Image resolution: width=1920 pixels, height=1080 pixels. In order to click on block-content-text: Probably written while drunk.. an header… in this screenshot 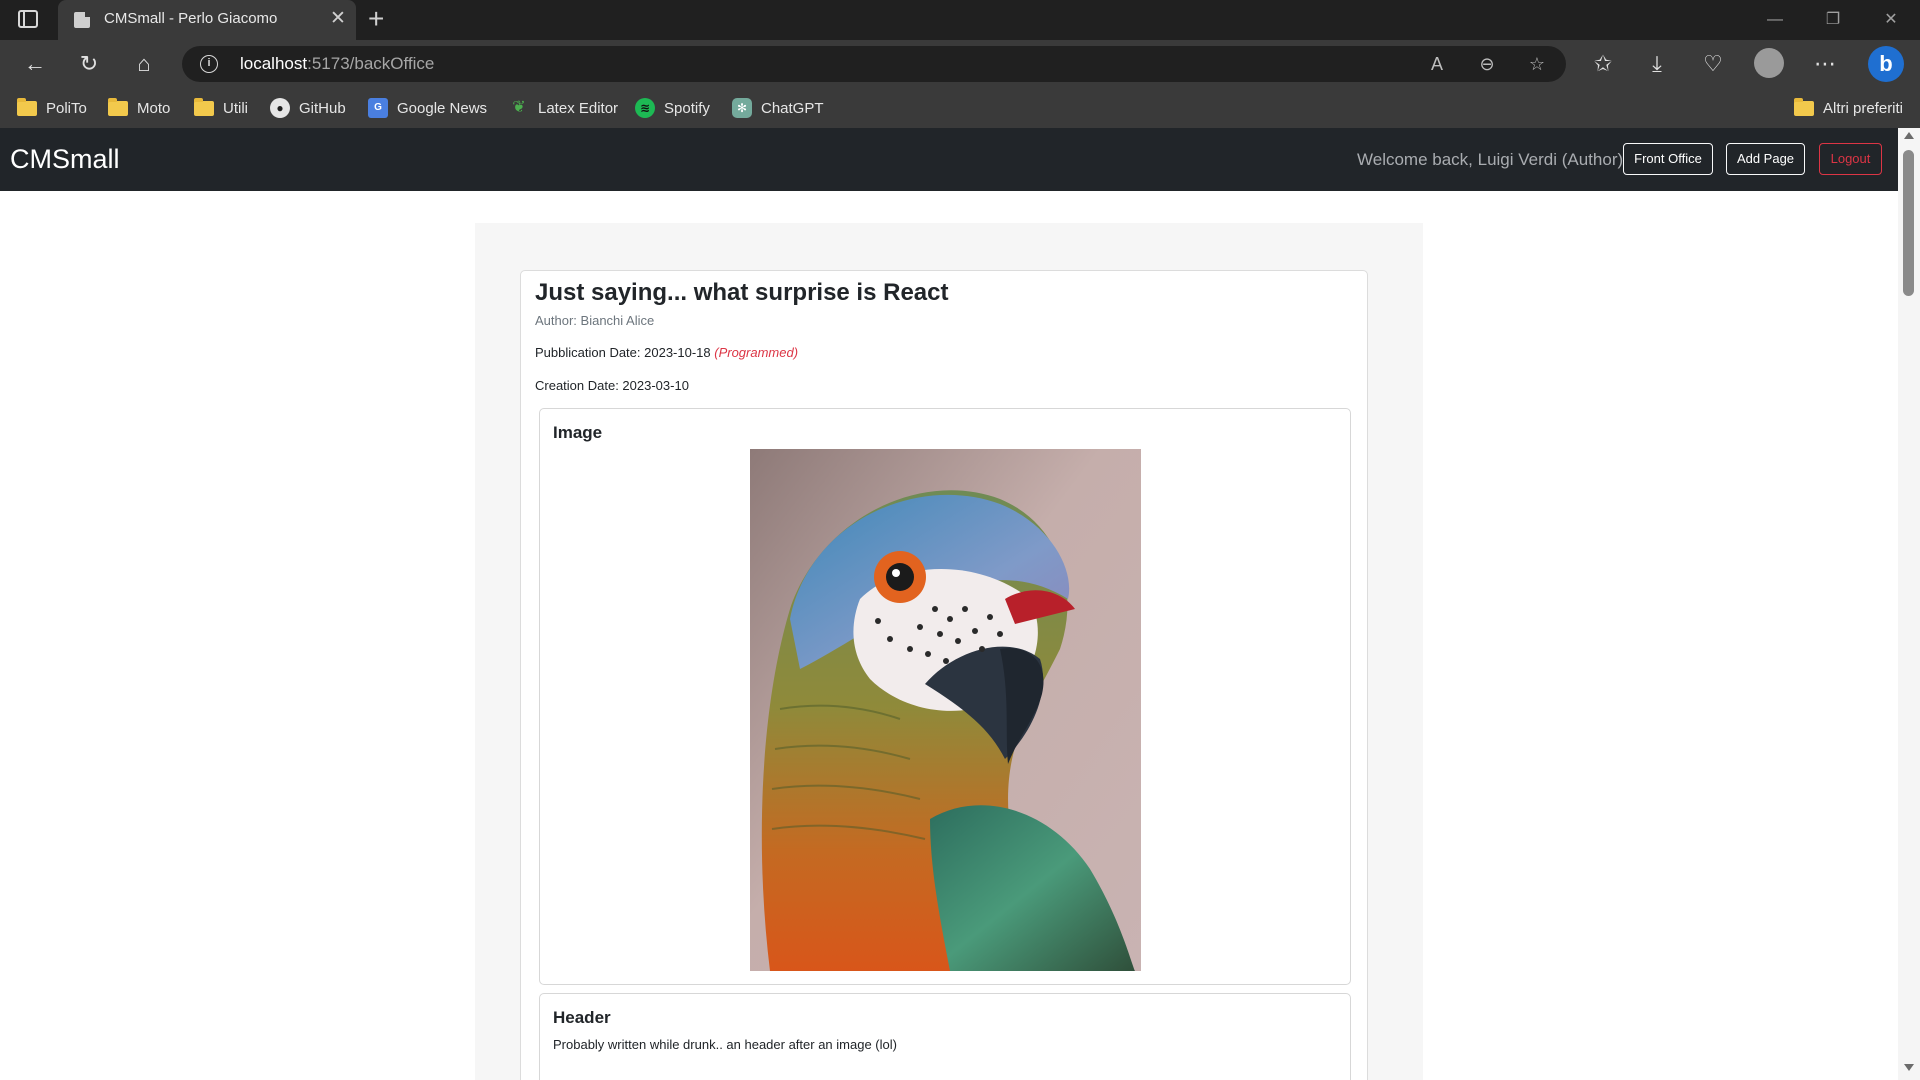, I will do `click(725, 1044)`.